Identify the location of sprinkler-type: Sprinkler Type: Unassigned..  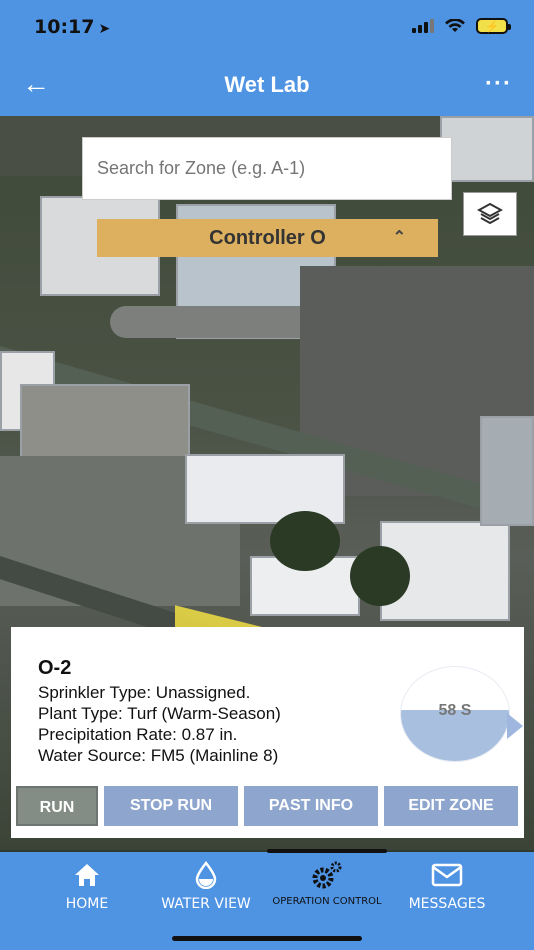
(144, 692).